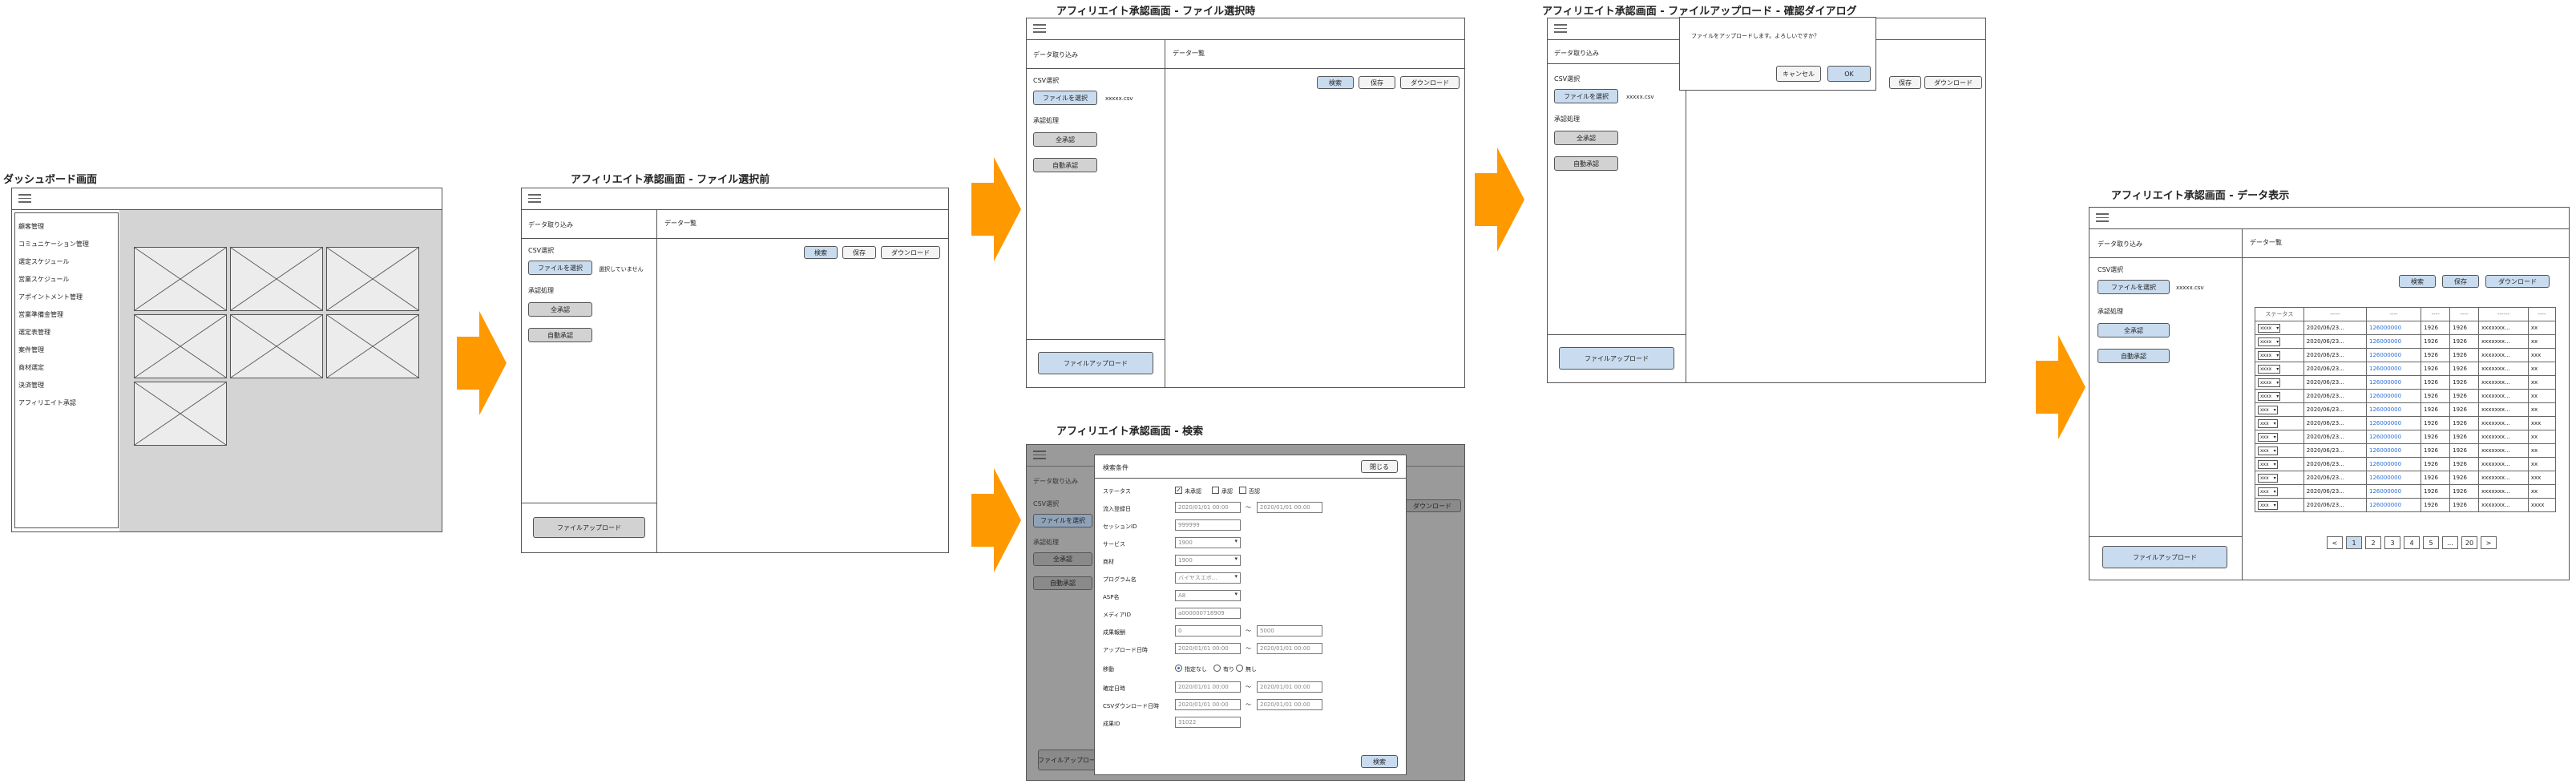  I want to click on table-header-cell: ------, so click(2503, 314).